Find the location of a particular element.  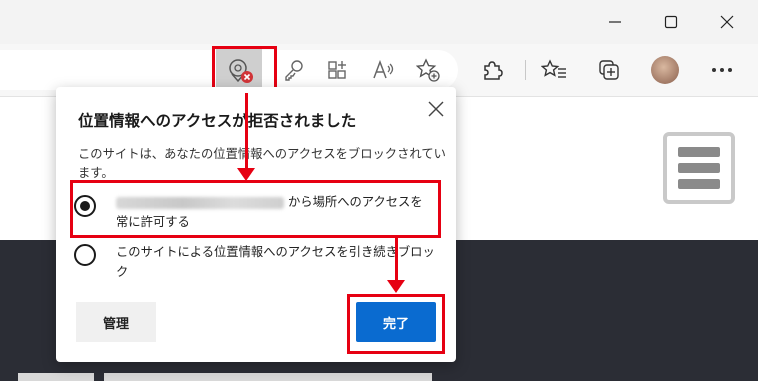

minimize-icon is located at coordinates (615, 22).